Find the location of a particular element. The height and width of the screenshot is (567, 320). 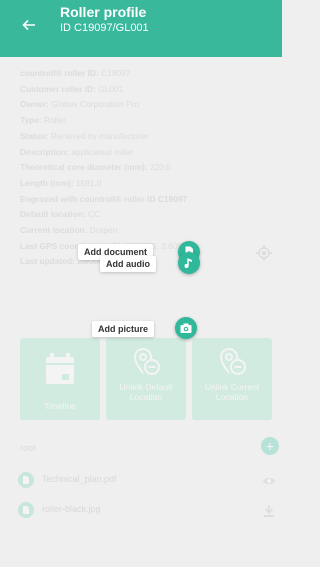

file-name: roller-black.jpg is located at coordinates (71, 509).